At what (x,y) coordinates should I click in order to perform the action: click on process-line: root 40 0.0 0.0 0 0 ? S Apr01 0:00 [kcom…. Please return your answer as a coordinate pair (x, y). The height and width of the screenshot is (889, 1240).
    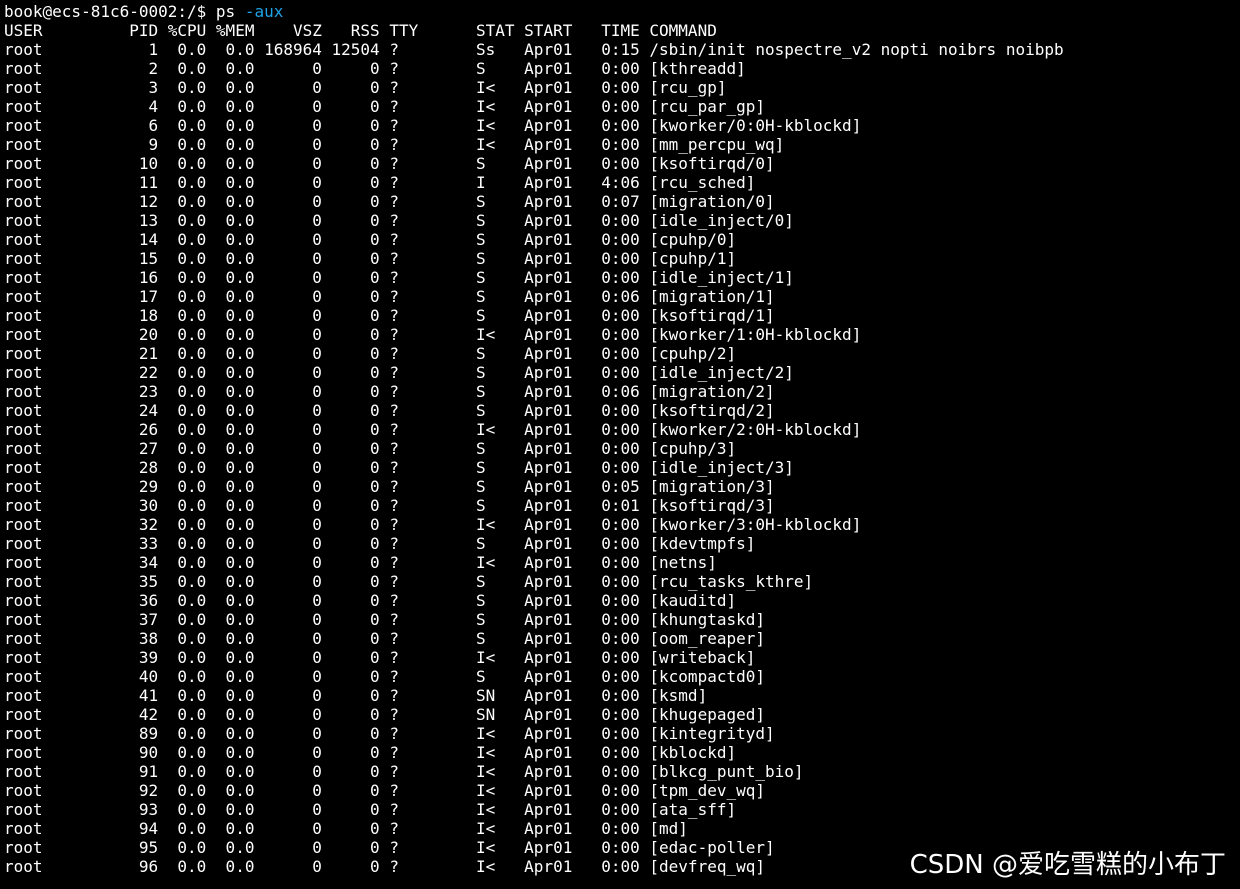
    Looking at the image, I should click on (384, 676).